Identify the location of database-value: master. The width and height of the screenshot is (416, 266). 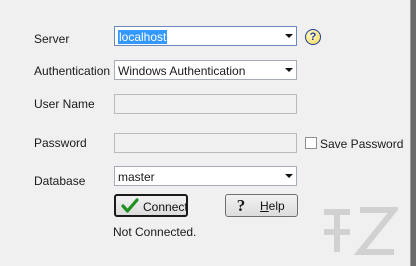
(136, 177).